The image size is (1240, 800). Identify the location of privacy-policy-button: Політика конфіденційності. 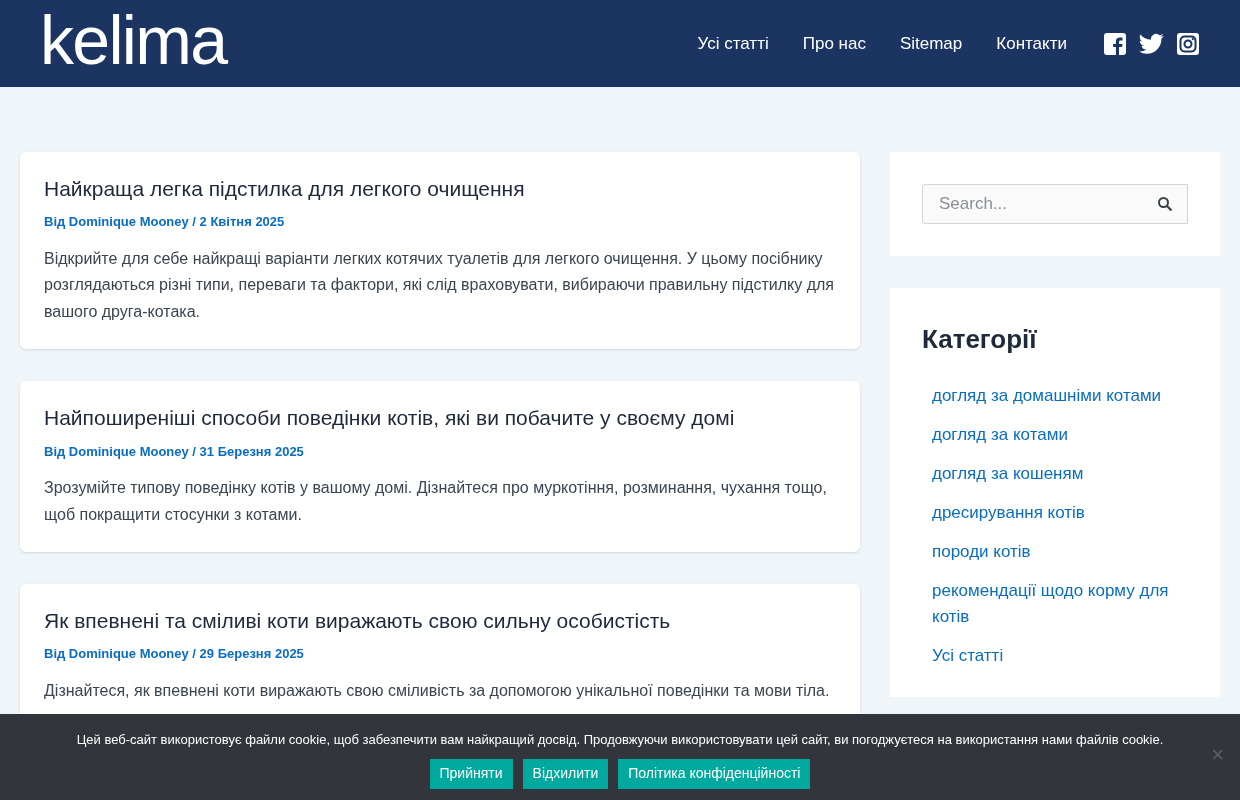
(714, 773).